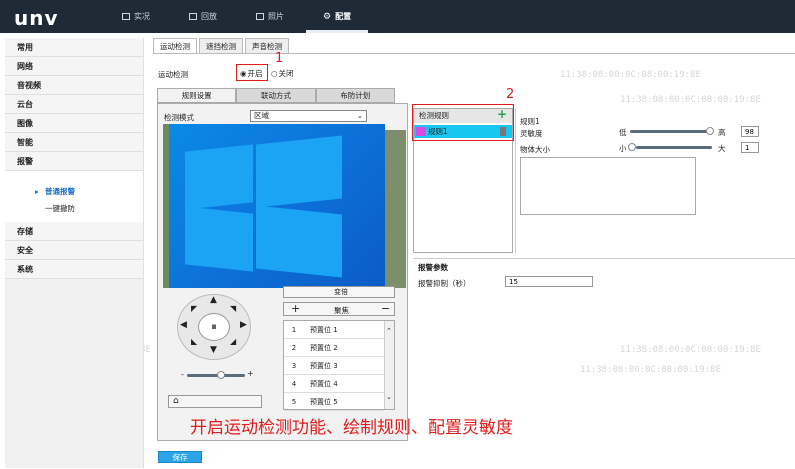  I want to click on rule-subtabs: 规则设置 联动方式 布防计划, so click(276, 95).